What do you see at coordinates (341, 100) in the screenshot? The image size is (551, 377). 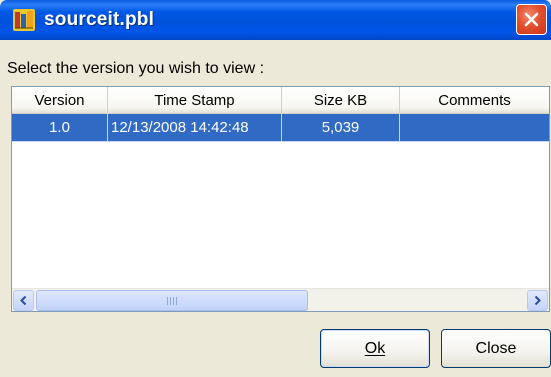 I see `column-header-size: Size KB` at bounding box center [341, 100].